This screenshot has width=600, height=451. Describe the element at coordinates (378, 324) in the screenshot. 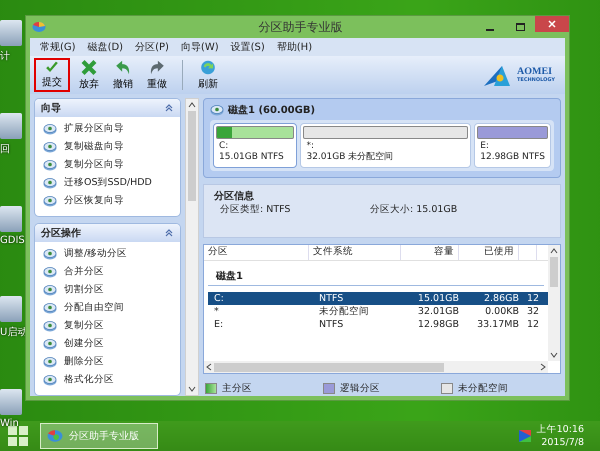

I see `table-row: E: NTFS 12.98GB 33.17MB 12` at that location.